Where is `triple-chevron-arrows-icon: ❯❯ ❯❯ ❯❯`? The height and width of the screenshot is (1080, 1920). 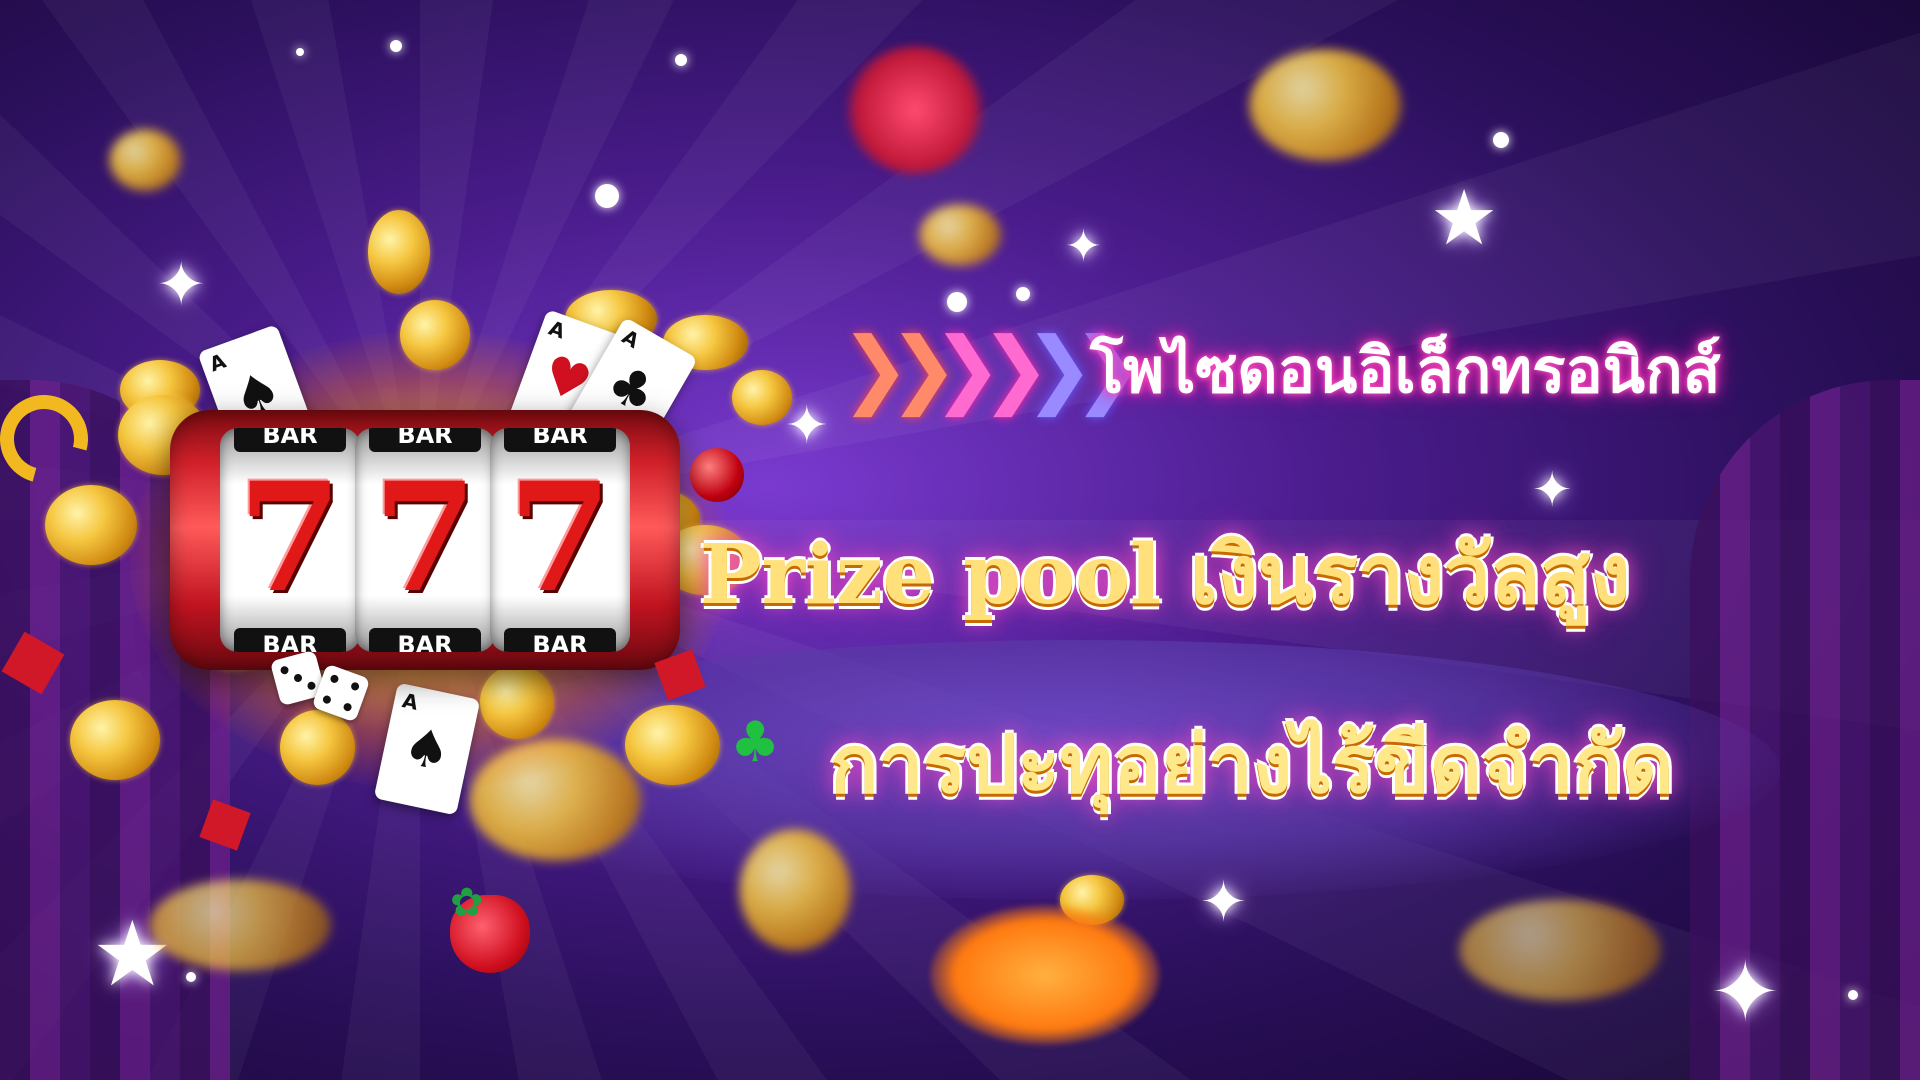
triple-chevron-arrows-icon: ❯❯ ❯❯ ❯❯ is located at coordinates (991, 368).